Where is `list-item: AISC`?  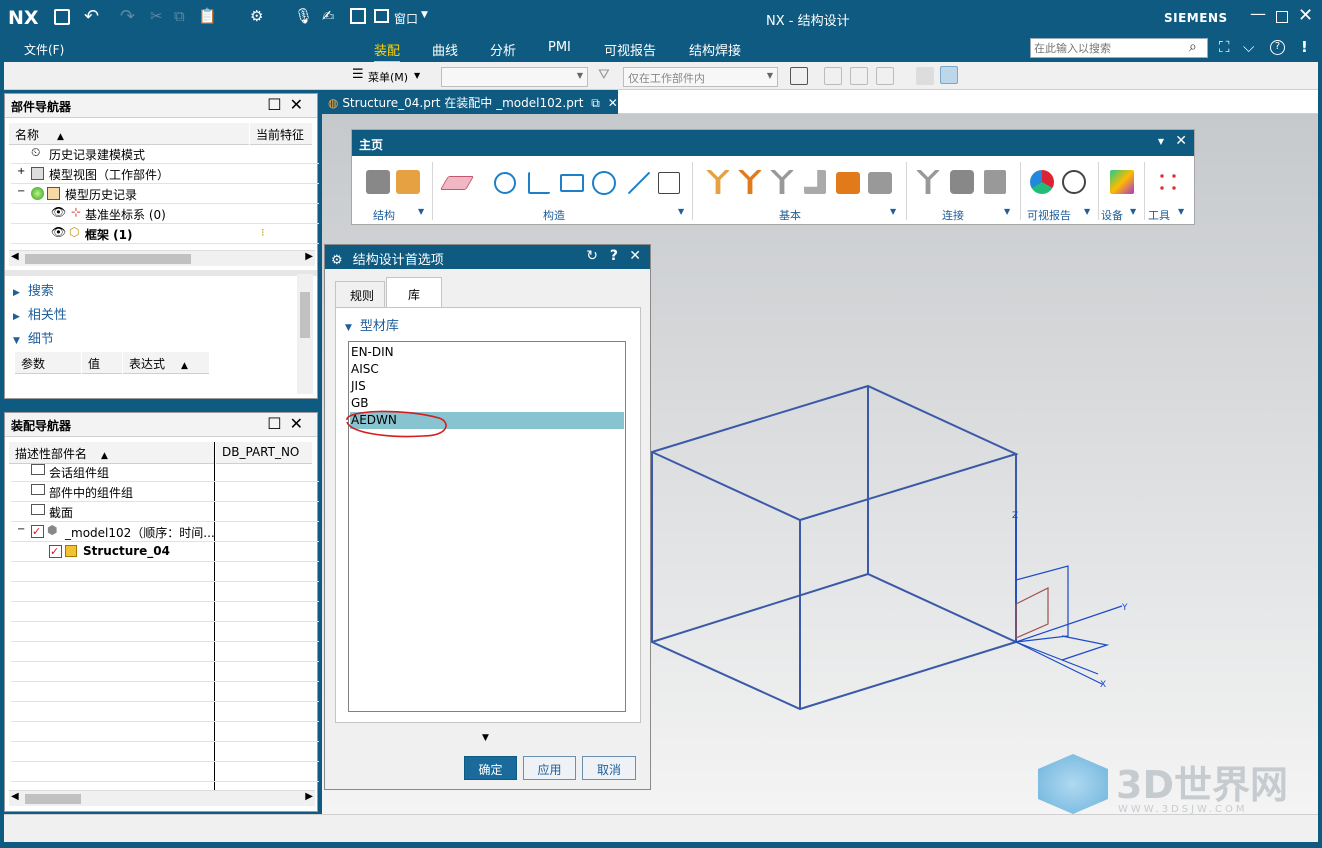
list-item: AISC is located at coordinates (487, 369).